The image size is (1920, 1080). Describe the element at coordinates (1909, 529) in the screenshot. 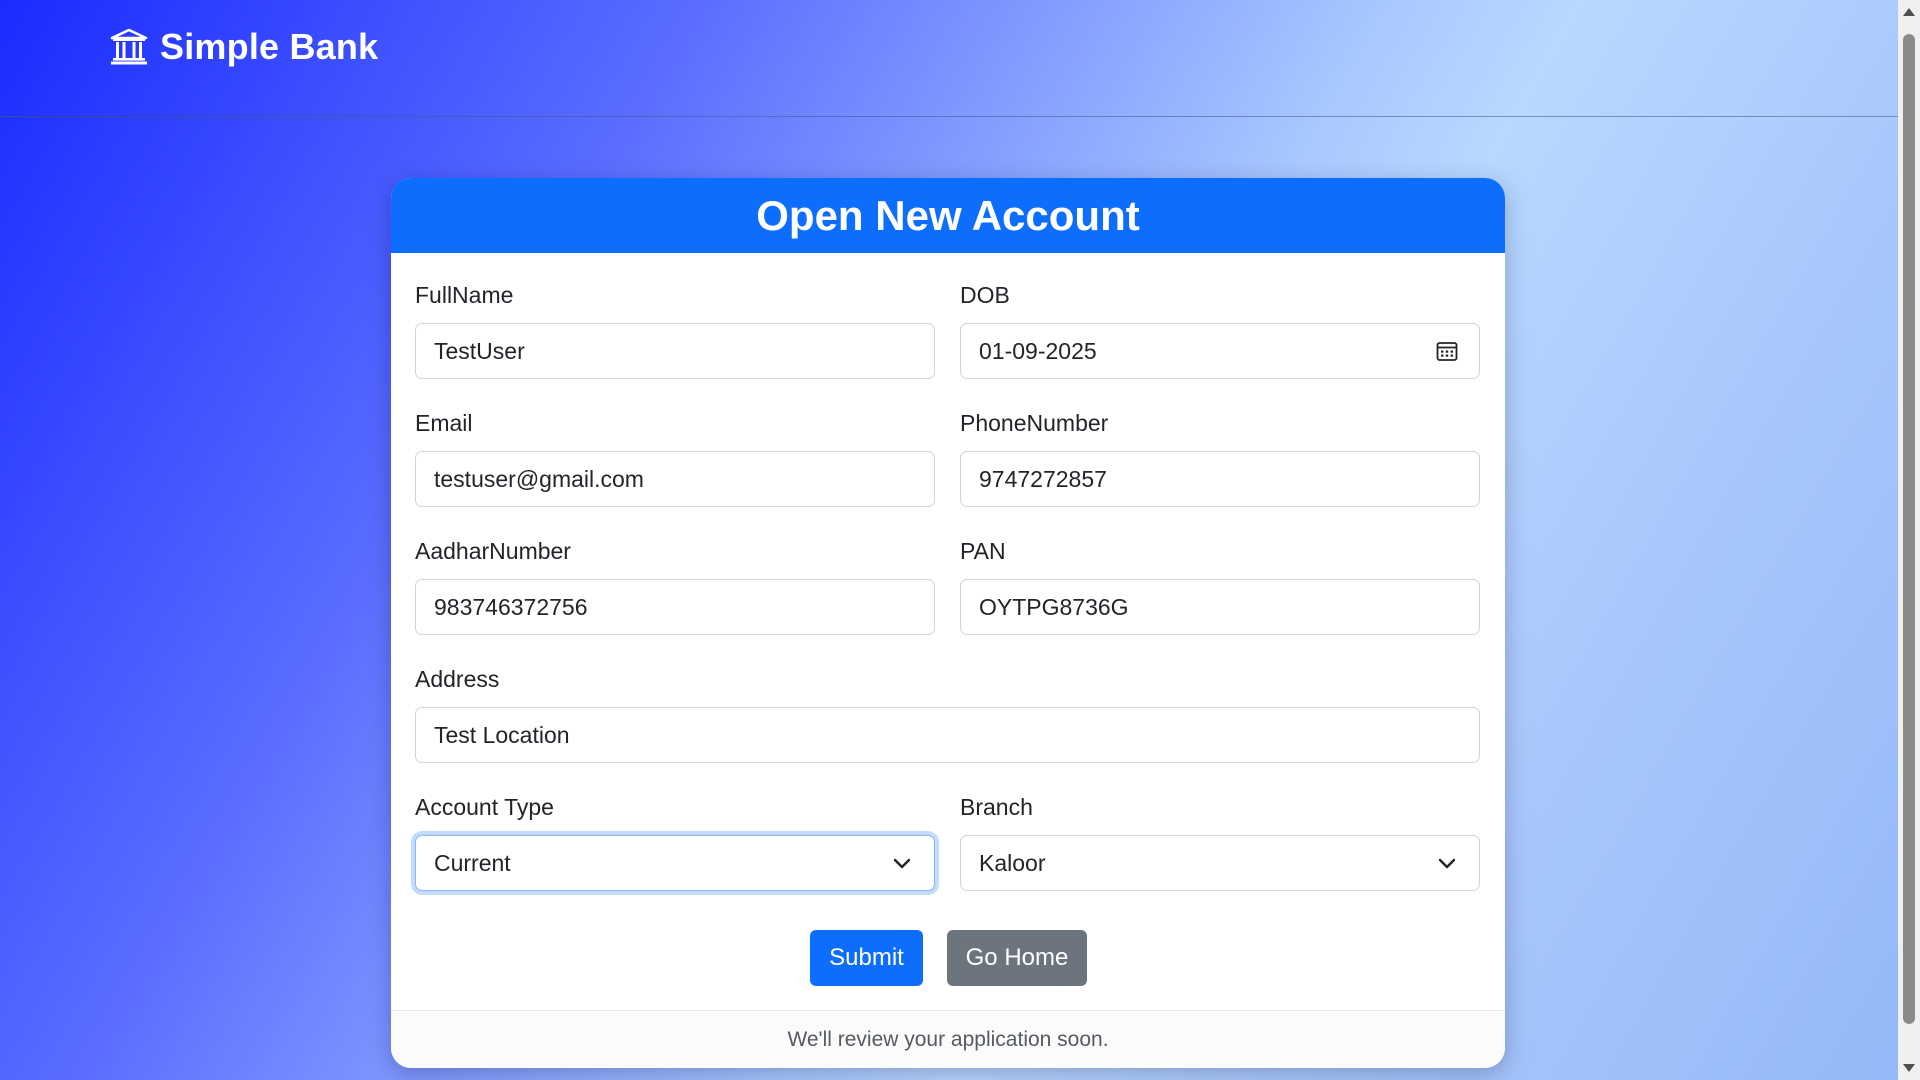

I see `scroll-thumb` at that location.